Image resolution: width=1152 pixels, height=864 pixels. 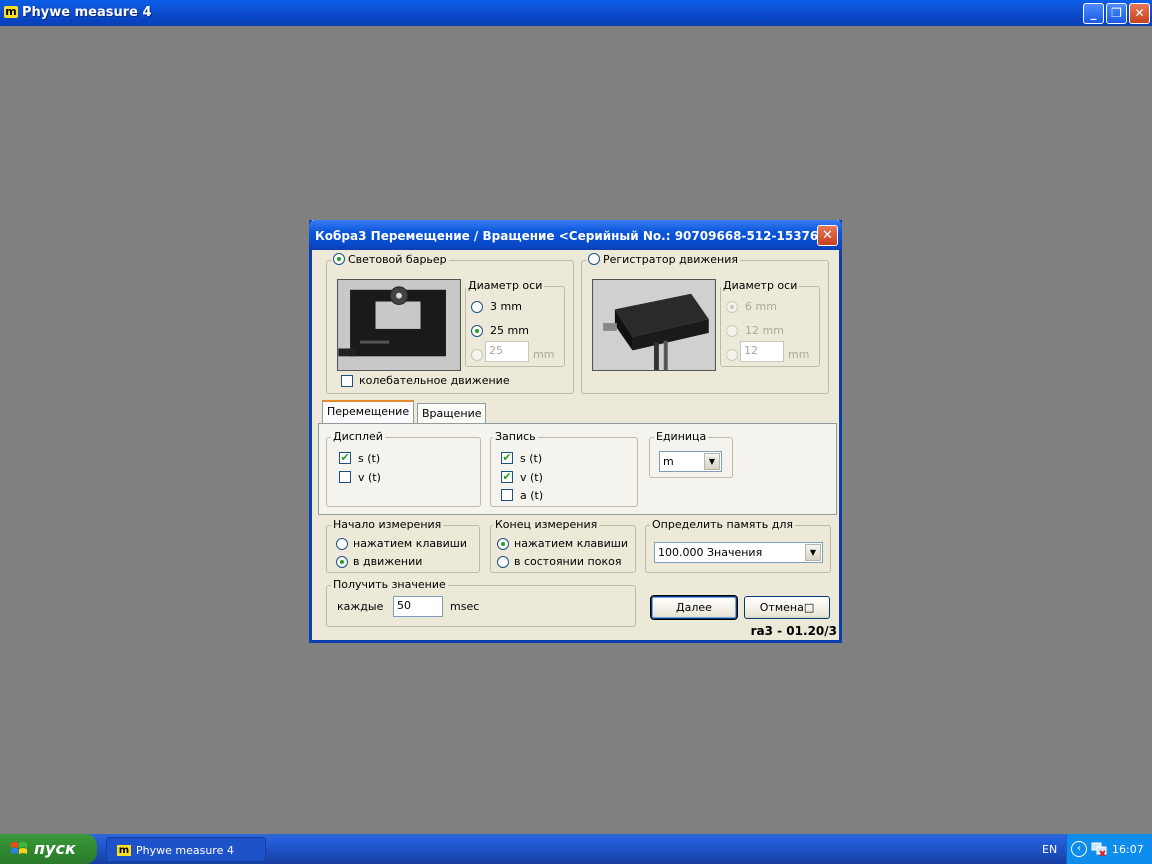 What do you see at coordinates (503, 544) in the screenshot?
I see `end-key-radio` at bounding box center [503, 544].